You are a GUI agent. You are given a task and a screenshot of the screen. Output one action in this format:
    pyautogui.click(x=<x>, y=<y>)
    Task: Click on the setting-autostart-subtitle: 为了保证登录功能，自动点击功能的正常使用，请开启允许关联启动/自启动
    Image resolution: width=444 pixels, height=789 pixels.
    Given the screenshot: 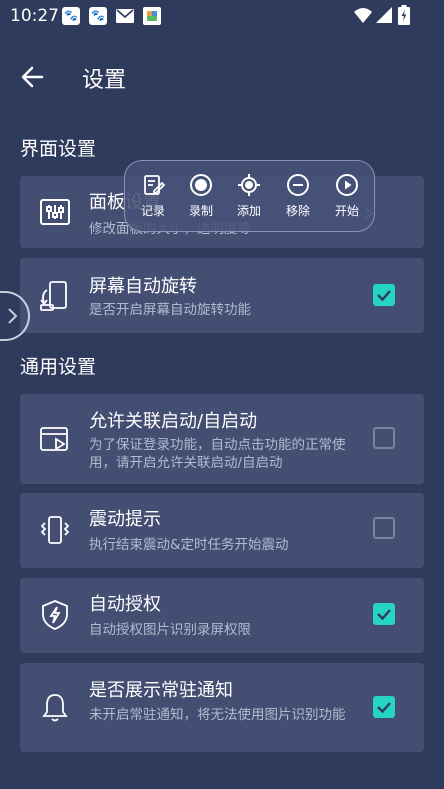 What is the action you would take?
    pyautogui.click(x=217, y=454)
    